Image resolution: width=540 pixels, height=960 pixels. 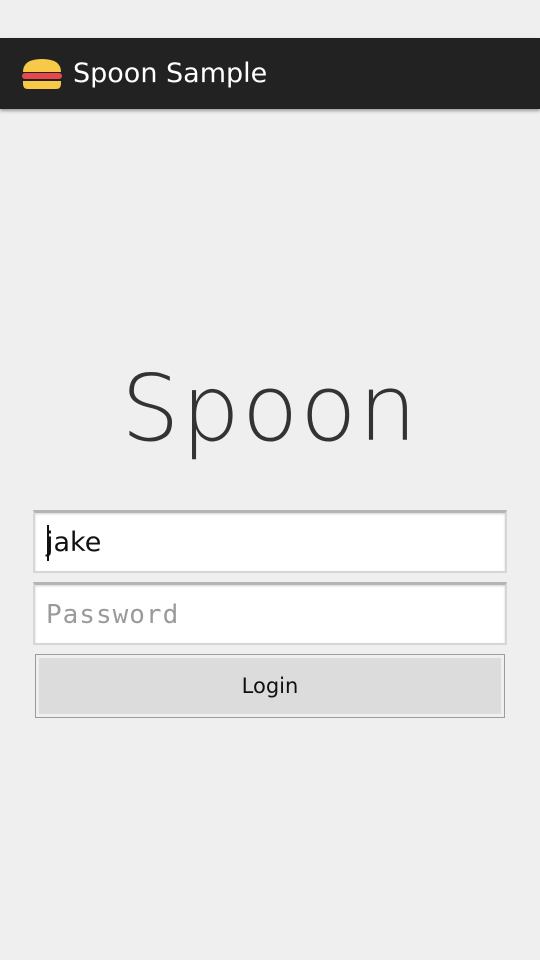 What do you see at coordinates (42, 74) in the screenshot?
I see `burger-icon` at bounding box center [42, 74].